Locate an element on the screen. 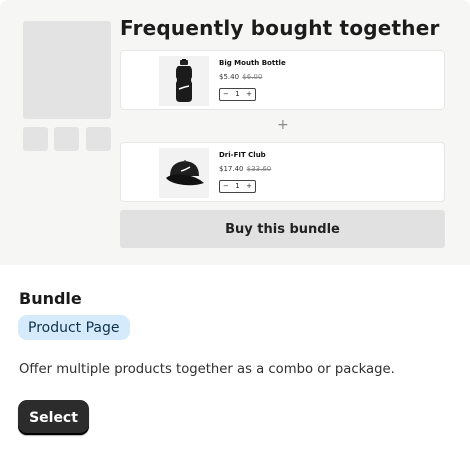 Image resolution: width=470 pixels, height=456 pixels. product-price: $5.40 is located at coordinates (229, 77).